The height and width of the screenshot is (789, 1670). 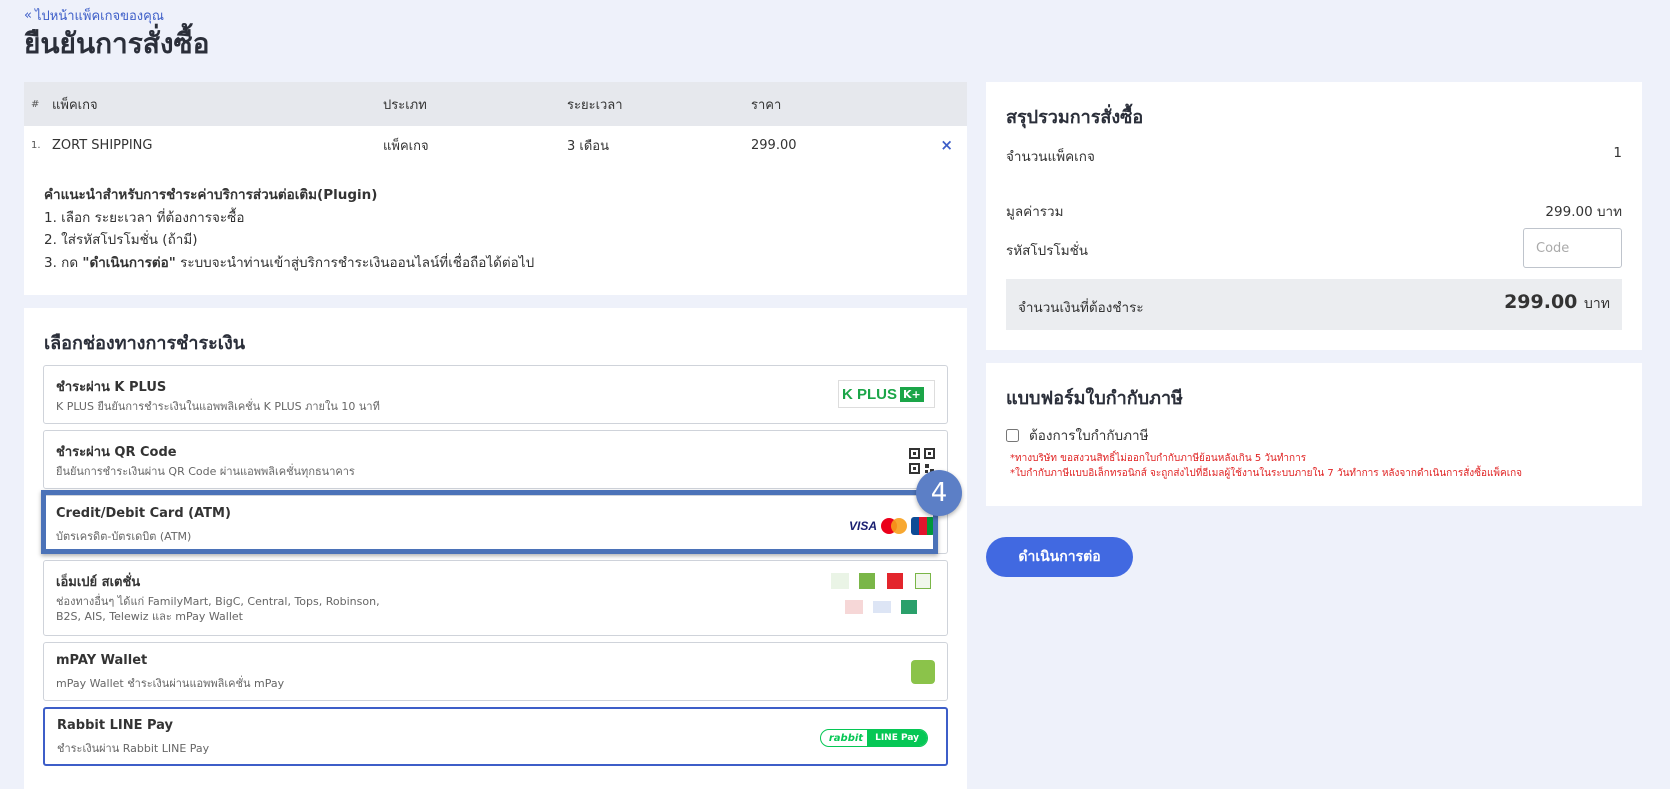 What do you see at coordinates (495, 104) in the screenshot?
I see `package-table-header: # แพ็คเกจ ประเภท ระยะเวลา ราคา` at bounding box center [495, 104].